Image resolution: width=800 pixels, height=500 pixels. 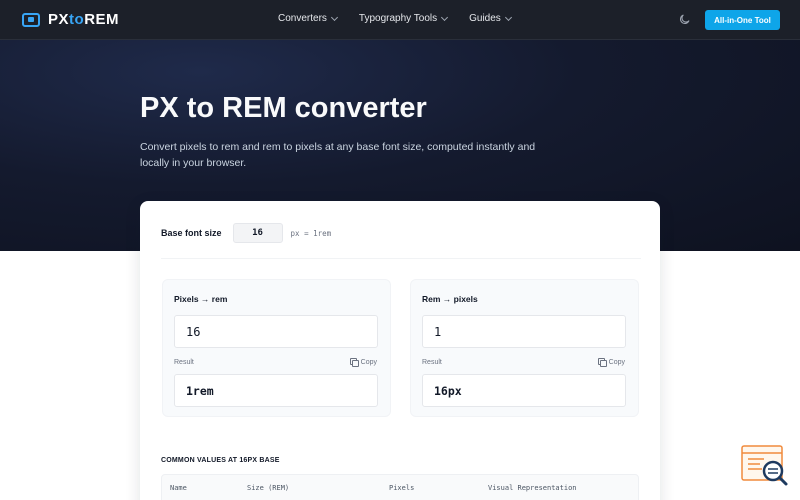 What do you see at coordinates (363, 362) in the screenshot?
I see `copy-rem-button: Copy` at bounding box center [363, 362].